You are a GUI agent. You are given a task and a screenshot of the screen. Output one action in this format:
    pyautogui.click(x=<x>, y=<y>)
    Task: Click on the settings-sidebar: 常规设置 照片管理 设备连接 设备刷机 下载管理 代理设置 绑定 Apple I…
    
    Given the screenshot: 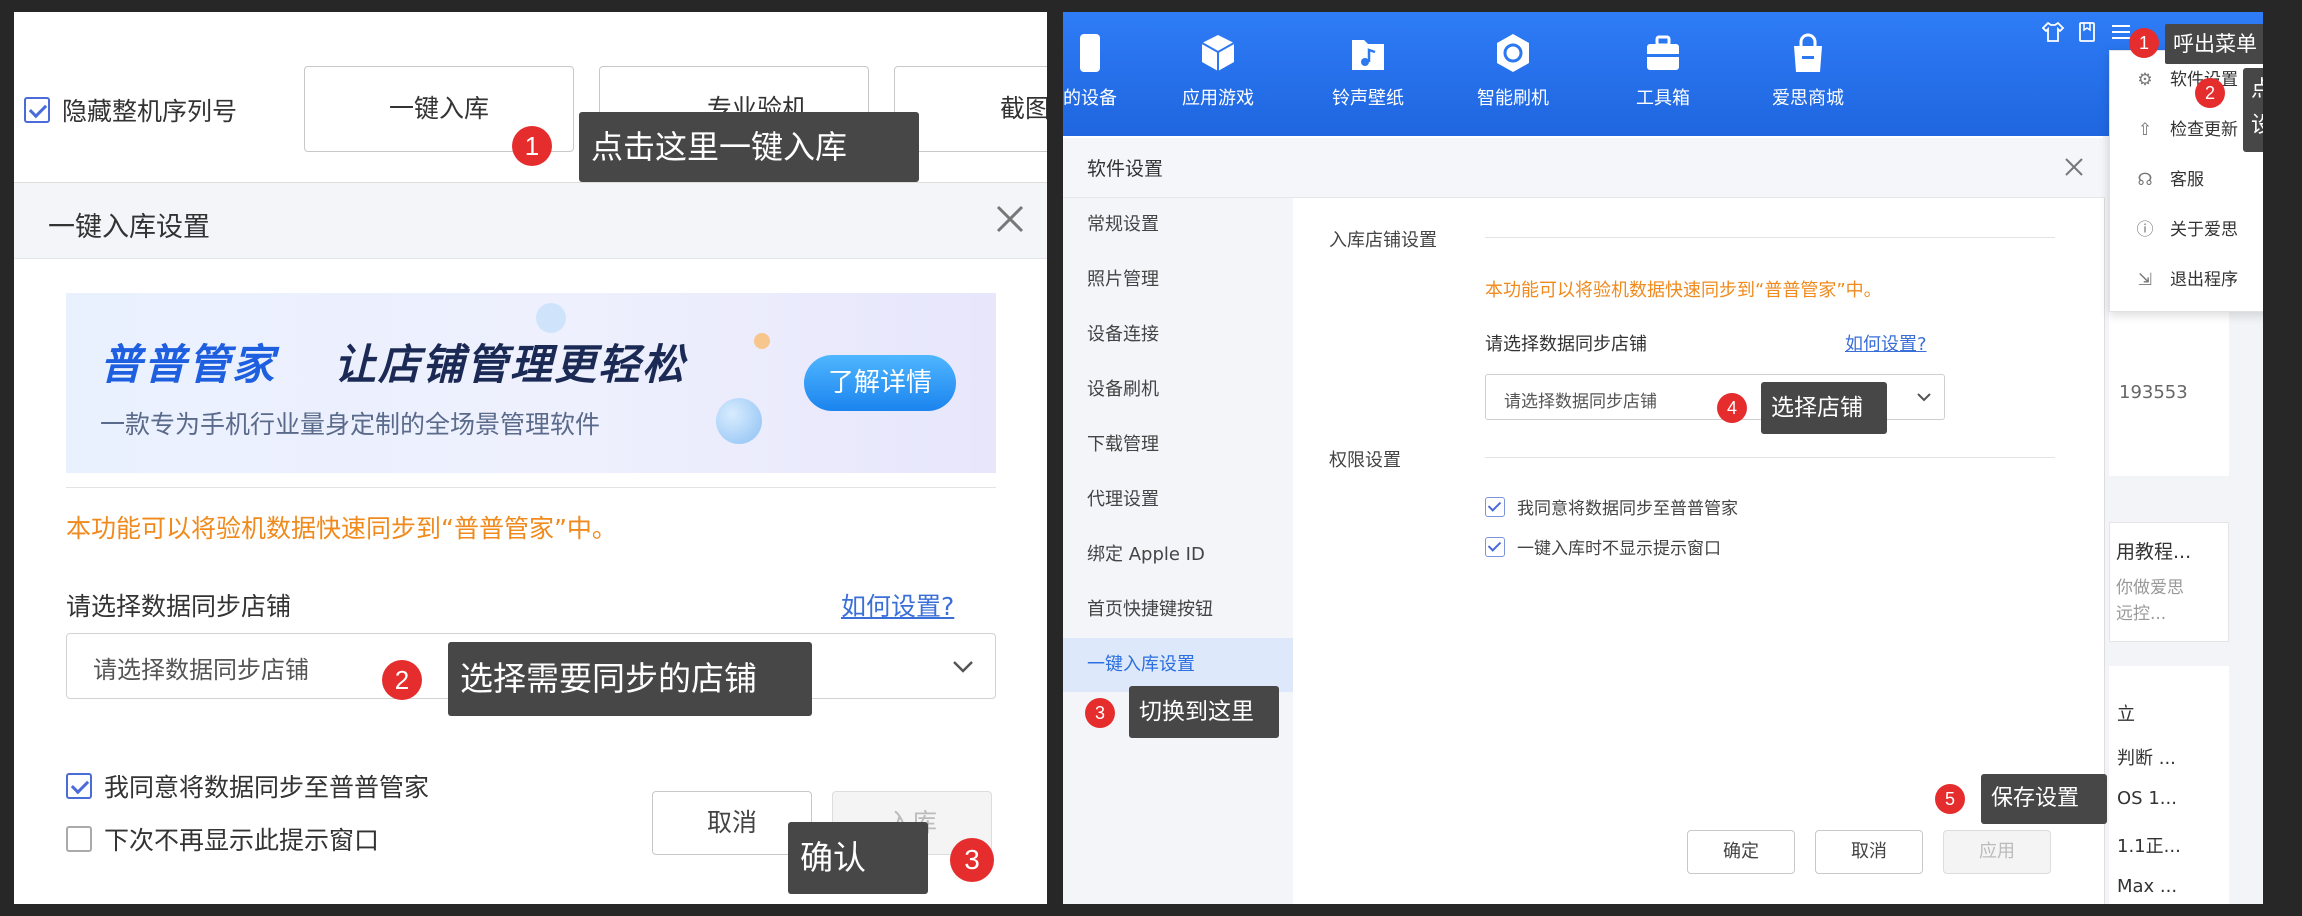 What is the action you would take?
    pyautogui.click(x=1178, y=551)
    